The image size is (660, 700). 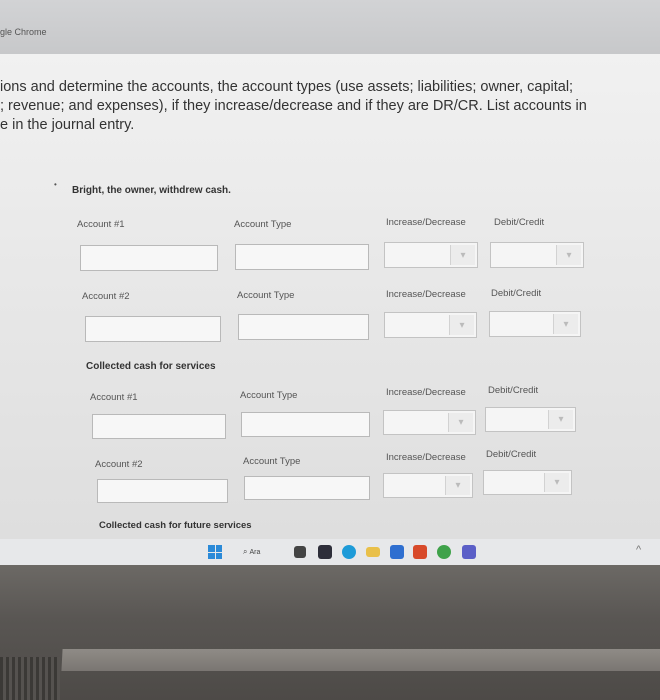 What do you see at coordinates (426, 294) in the screenshot?
I see `s1-incdec2-label: Increase/Decrease` at bounding box center [426, 294].